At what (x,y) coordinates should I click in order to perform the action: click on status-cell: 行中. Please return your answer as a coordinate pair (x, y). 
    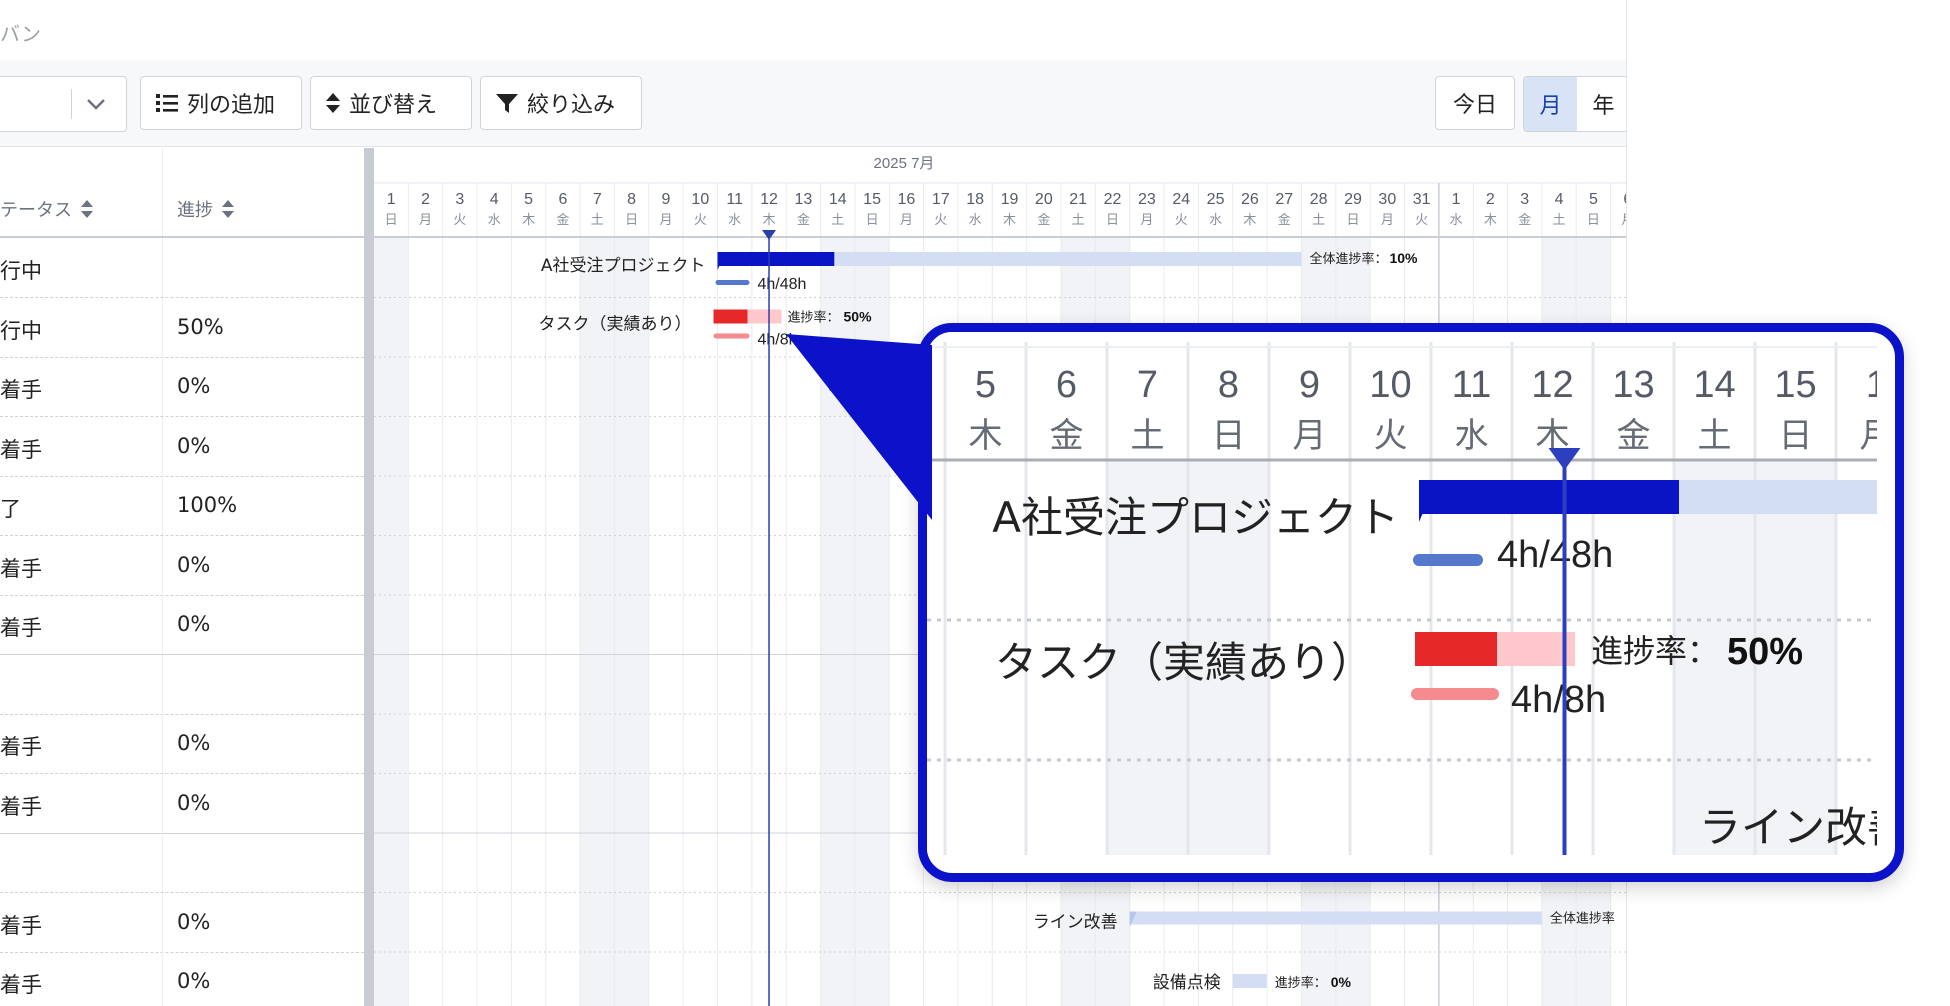
    Looking at the image, I should click on (21, 271).